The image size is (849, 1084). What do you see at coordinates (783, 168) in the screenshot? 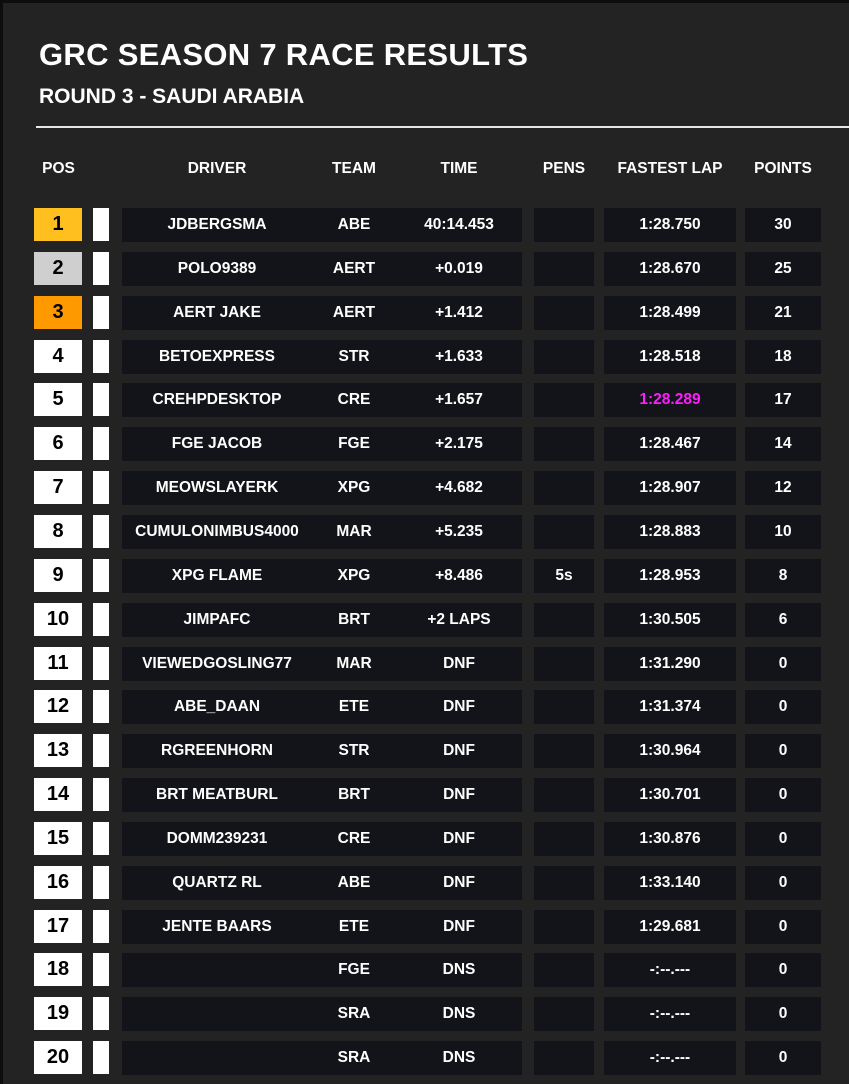
I see `header-points: POINTS` at bounding box center [783, 168].